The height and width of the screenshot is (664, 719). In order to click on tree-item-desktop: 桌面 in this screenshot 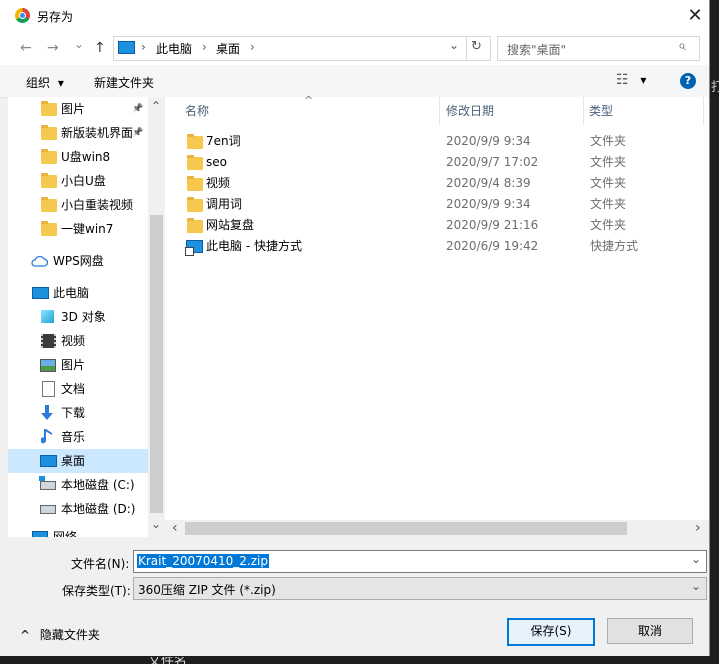, I will do `click(78, 461)`.